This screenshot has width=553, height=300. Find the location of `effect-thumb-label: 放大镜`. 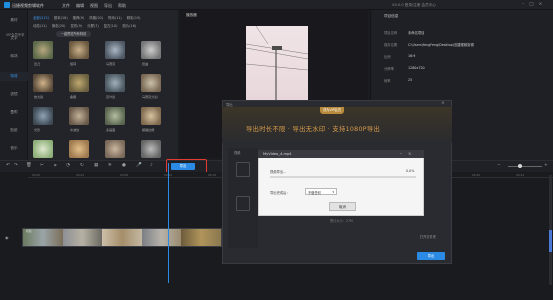

effect-thumb-label: 放大镜 is located at coordinates (39, 97).